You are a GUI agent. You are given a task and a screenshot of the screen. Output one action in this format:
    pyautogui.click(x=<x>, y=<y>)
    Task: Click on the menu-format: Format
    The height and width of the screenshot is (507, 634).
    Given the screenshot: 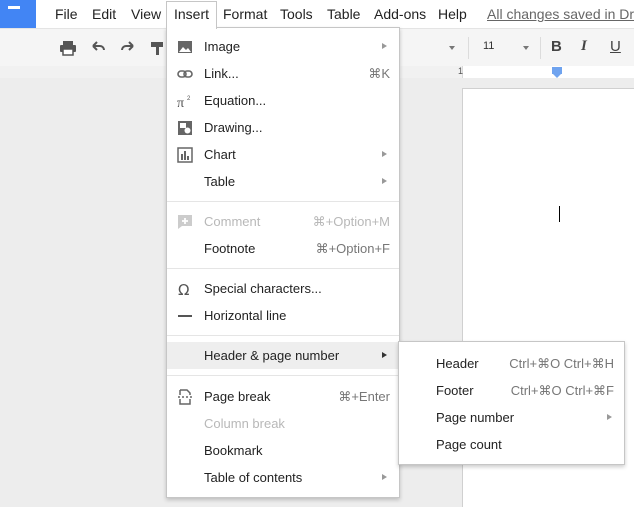 What is the action you would take?
    pyautogui.click(x=245, y=14)
    